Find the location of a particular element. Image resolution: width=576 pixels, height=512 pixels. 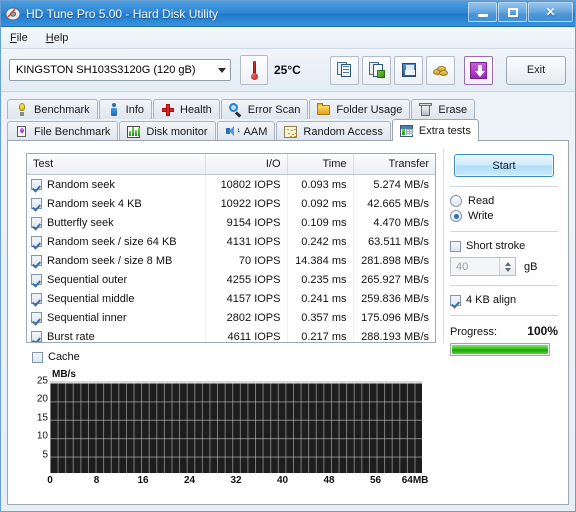

row-test-name: Burst rate is located at coordinates (116, 335).